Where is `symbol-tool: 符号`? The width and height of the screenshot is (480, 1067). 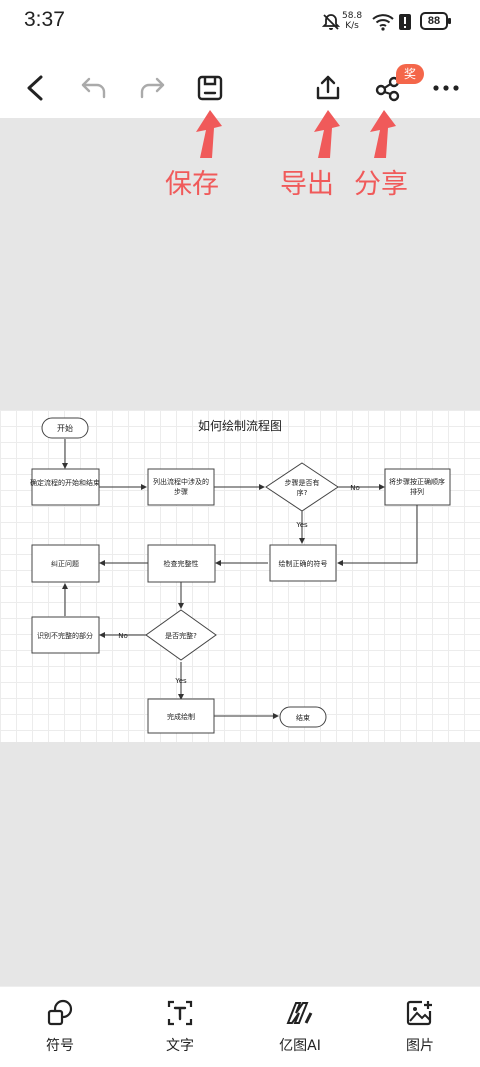
symbol-tool: 符号 is located at coordinates (60, 1027).